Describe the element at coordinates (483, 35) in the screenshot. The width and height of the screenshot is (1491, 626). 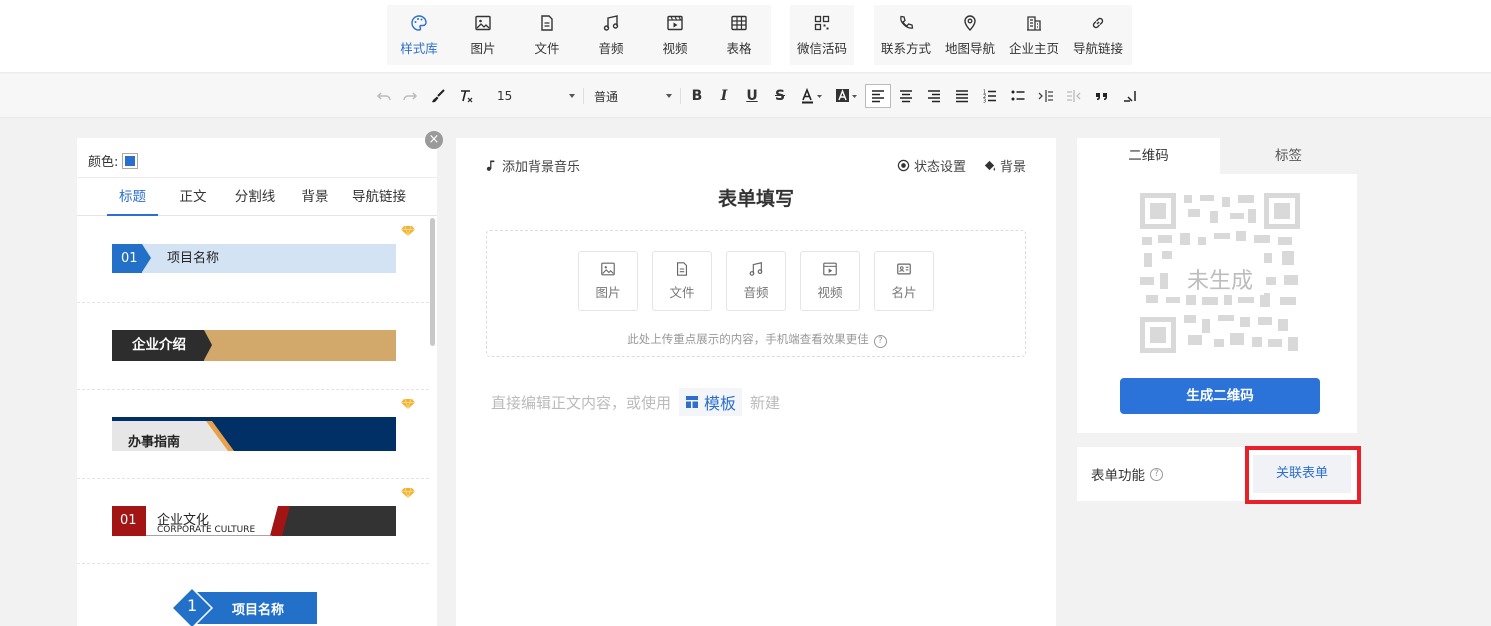
I see `toolbar-image: 图片` at that location.